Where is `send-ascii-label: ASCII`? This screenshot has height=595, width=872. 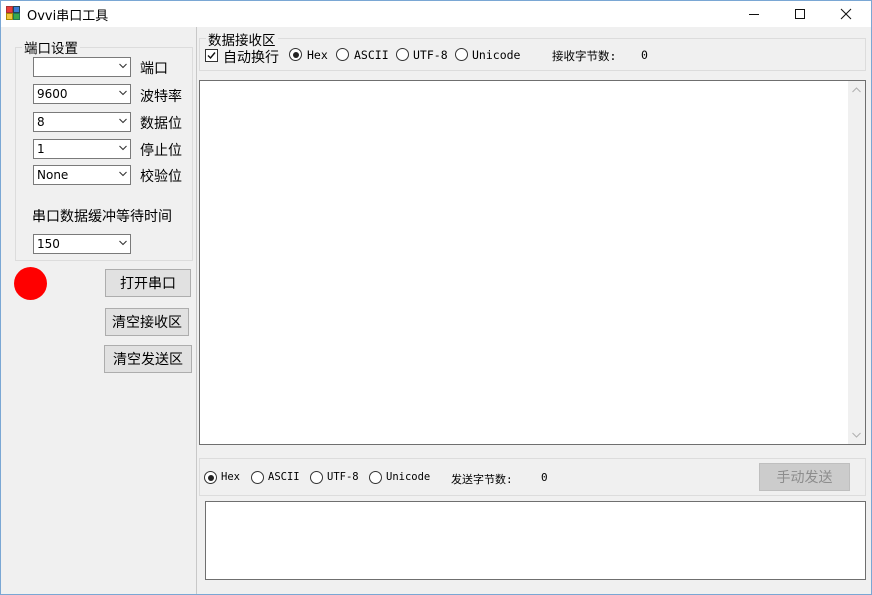
send-ascii-label: ASCII is located at coordinates (284, 477).